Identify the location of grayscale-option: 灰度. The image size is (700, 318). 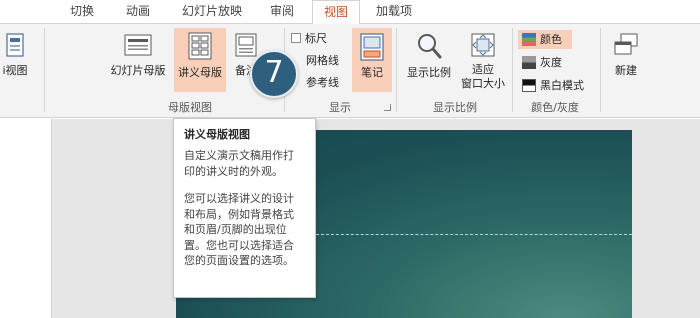
(557, 62).